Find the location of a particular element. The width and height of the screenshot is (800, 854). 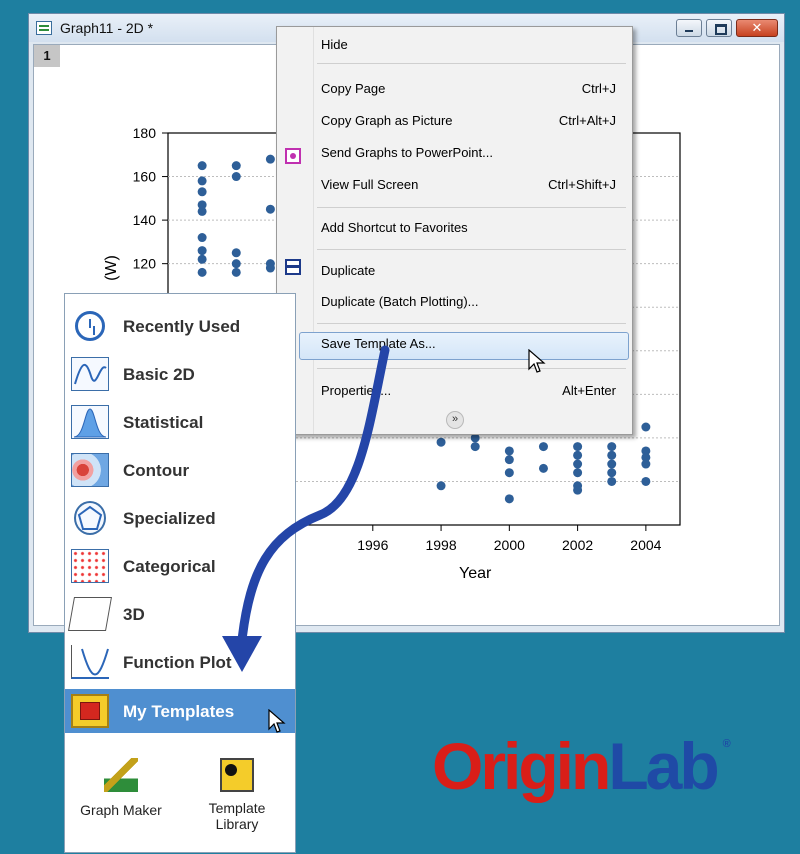

x-tick-label: 2004 is located at coordinates (645, 545).